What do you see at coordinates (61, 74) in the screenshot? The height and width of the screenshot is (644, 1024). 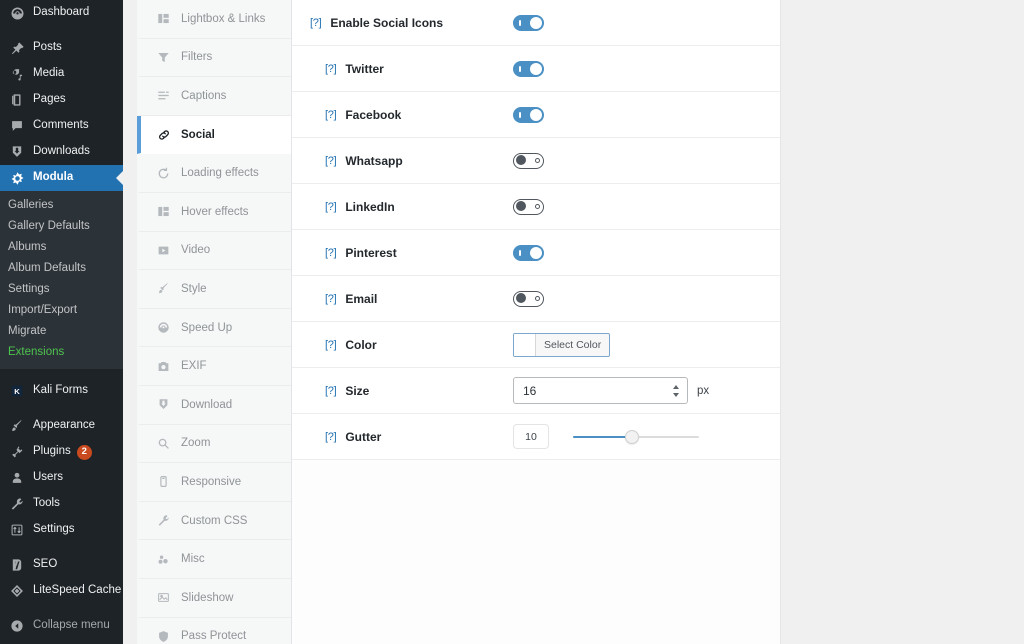 I see `sidebar-item-media: Media` at bounding box center [61, 74].